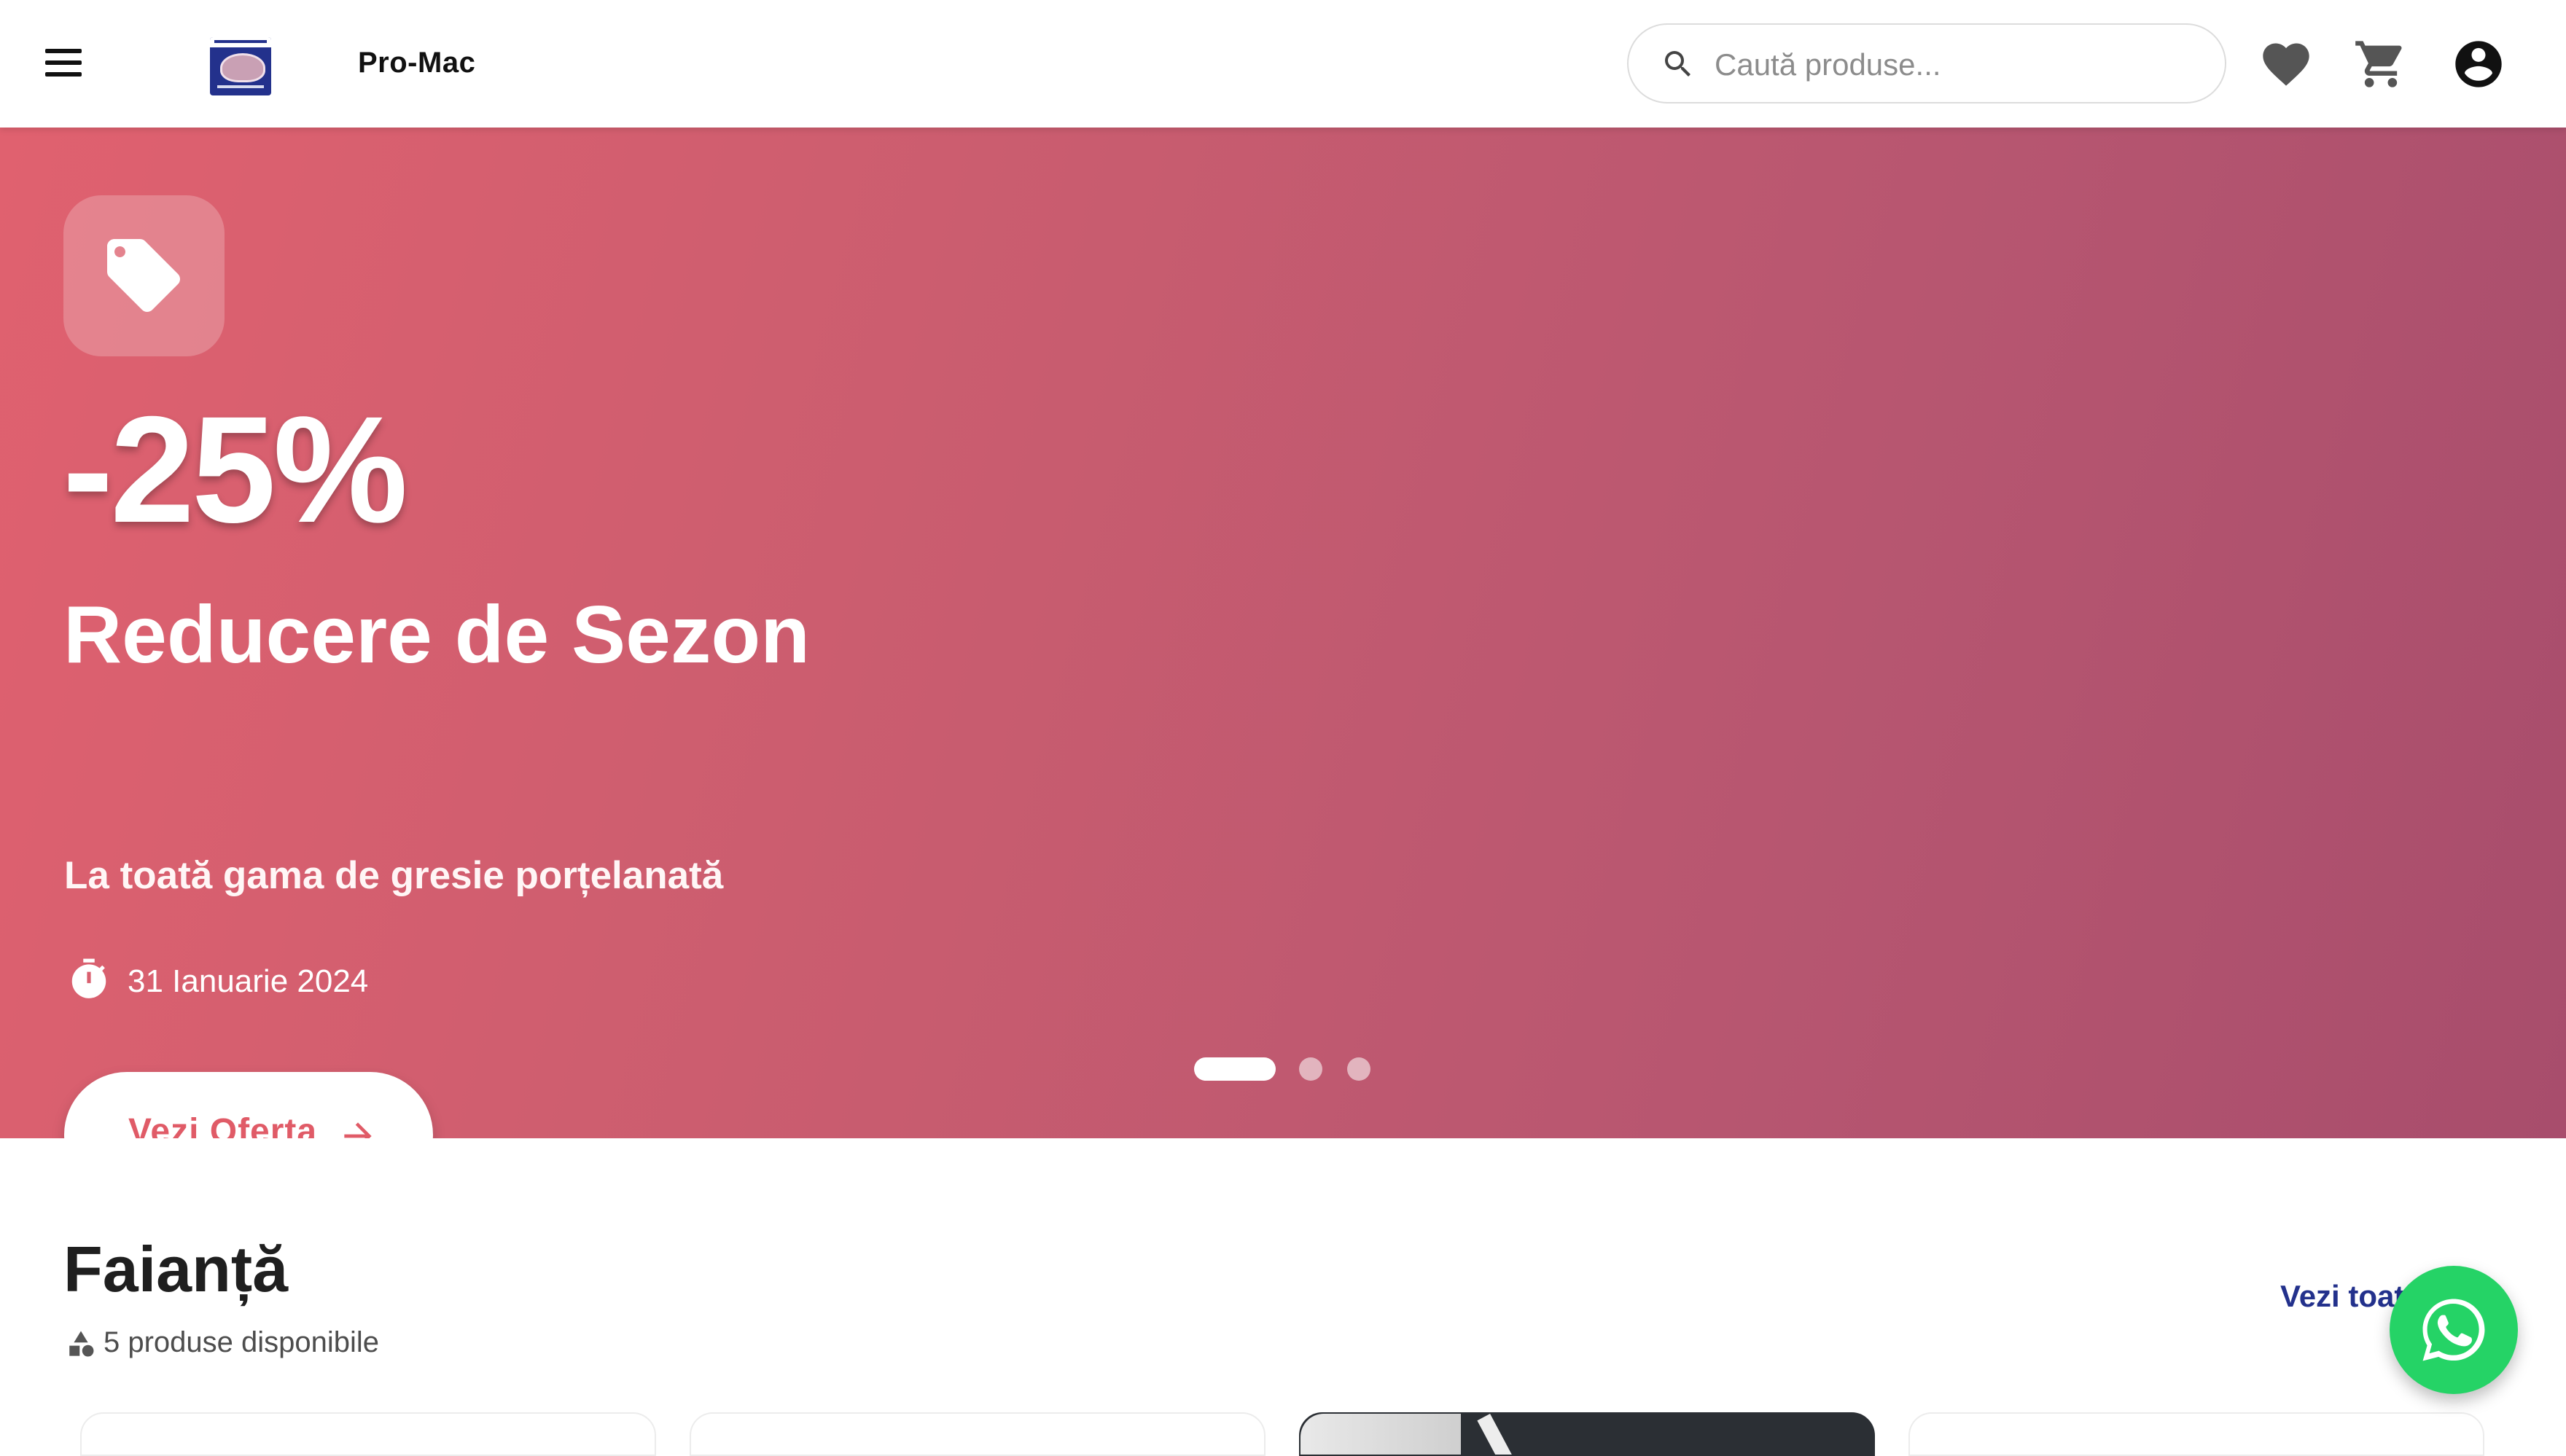  Describe the element at coordinates (2478, 64) in the screenshot. I see `account-icon` at that location.